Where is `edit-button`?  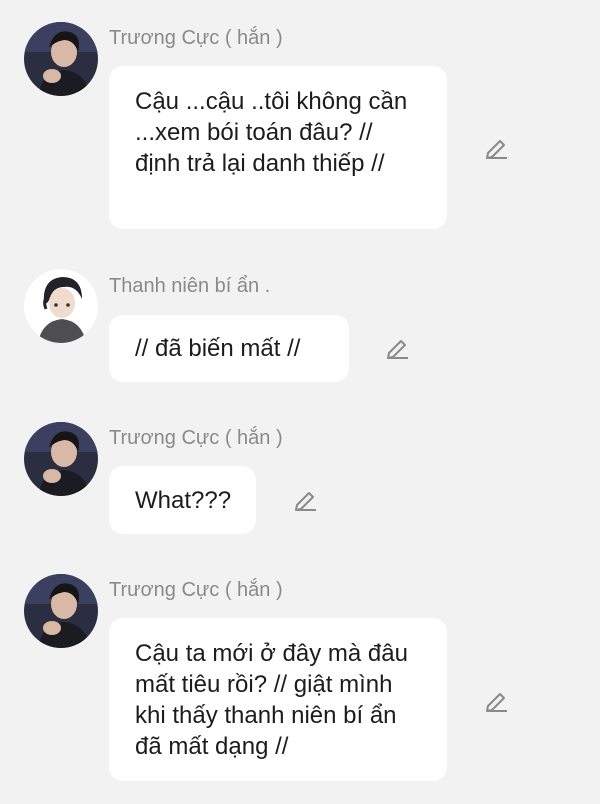
edit-button is located at coordinates (496, 700).